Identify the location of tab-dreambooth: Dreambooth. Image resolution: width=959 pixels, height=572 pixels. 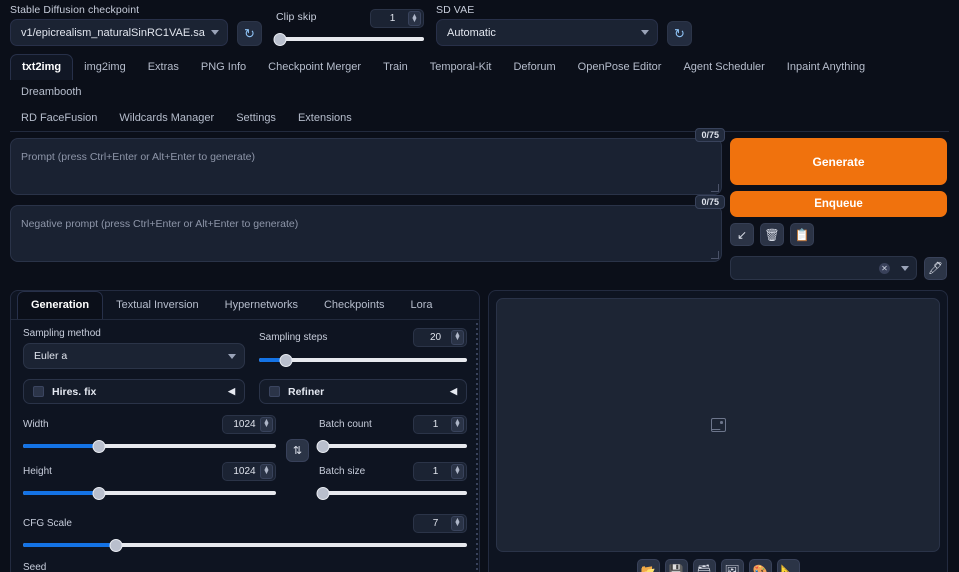
(51, 92).